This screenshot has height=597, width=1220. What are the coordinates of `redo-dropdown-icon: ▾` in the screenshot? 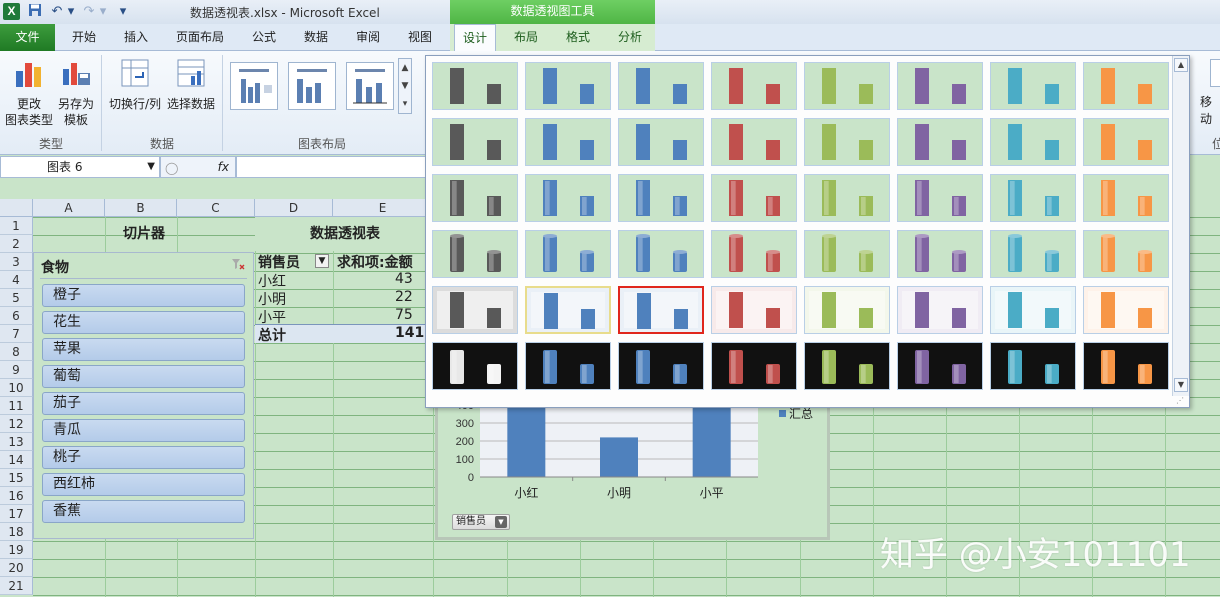 It's located at (103, 12).